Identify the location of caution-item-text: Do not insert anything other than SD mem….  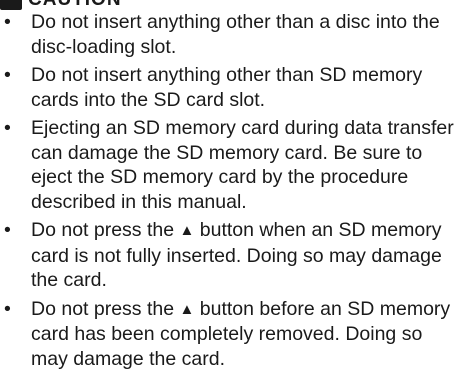
(227, 87).